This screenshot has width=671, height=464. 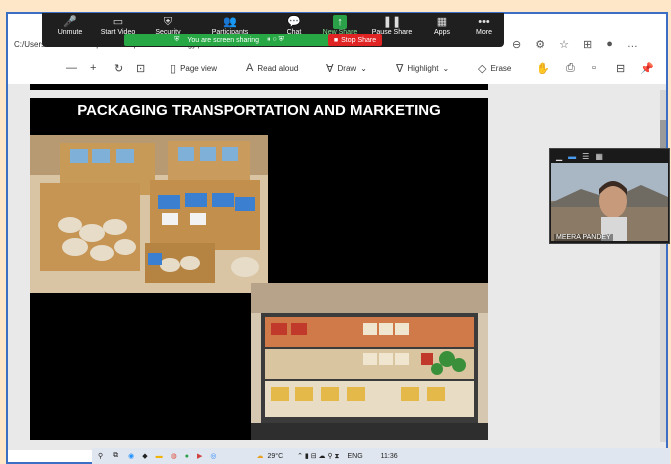 I want to click on pause-share-button: ❚❚ Pause Share, so click(x=392, y=25).